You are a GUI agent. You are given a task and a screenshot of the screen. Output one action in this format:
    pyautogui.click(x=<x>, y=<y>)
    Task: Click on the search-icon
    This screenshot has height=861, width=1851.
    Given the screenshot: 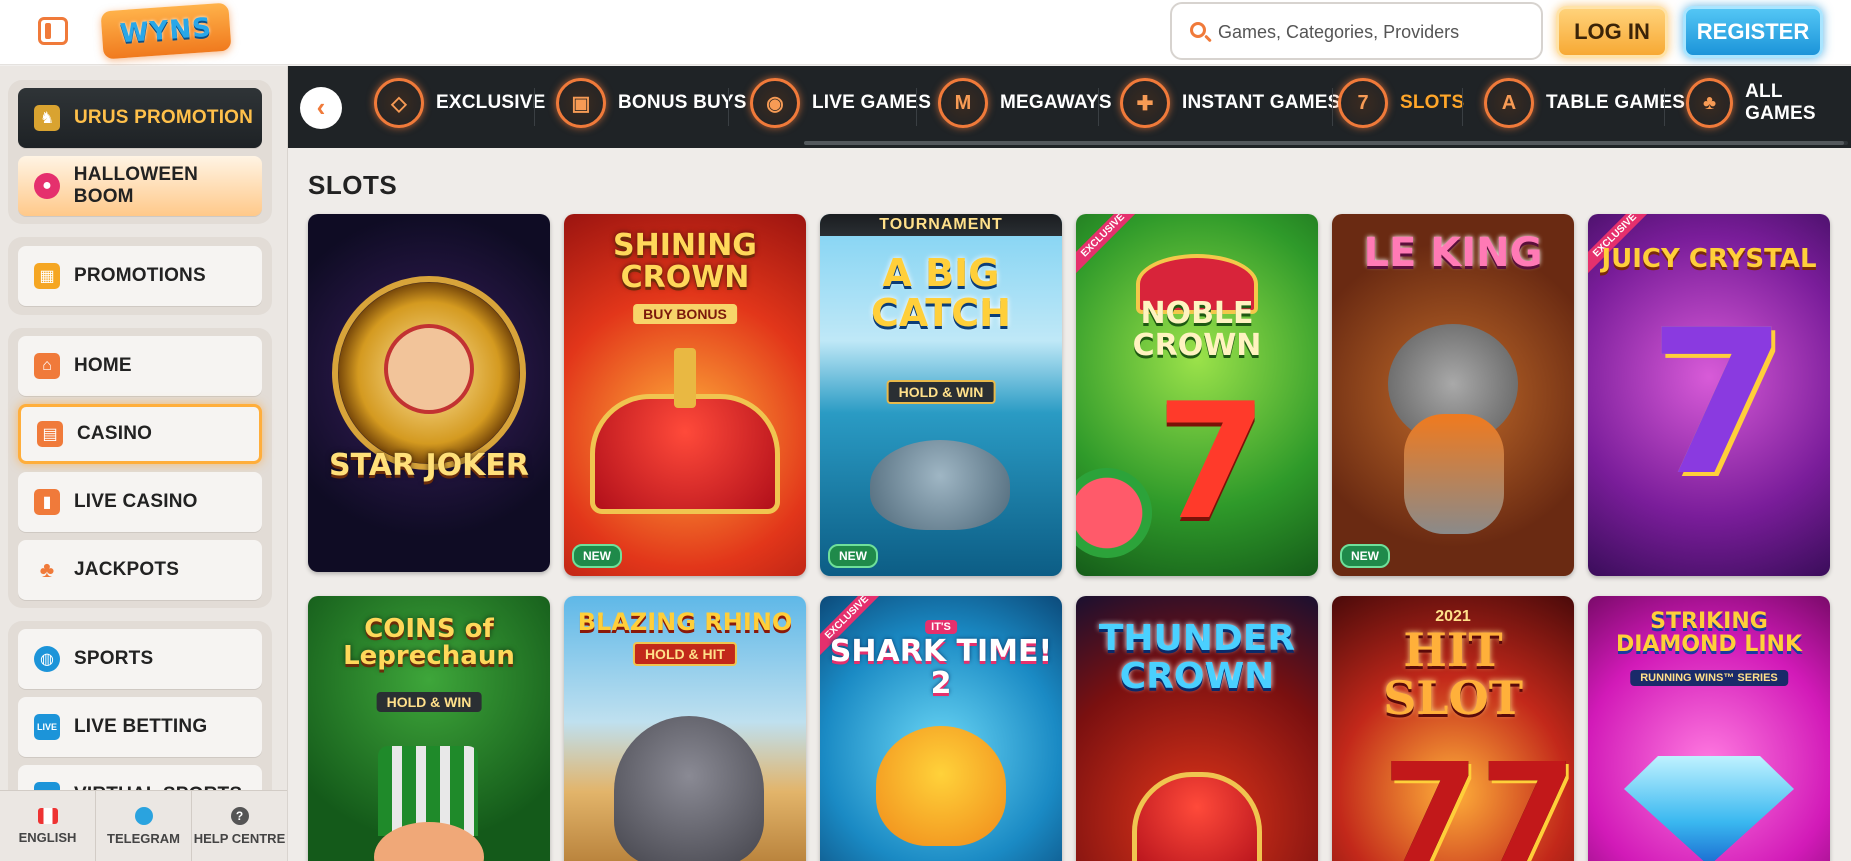 What is the action you would take?
    pyautogui.click(x=1198, y=30)
    